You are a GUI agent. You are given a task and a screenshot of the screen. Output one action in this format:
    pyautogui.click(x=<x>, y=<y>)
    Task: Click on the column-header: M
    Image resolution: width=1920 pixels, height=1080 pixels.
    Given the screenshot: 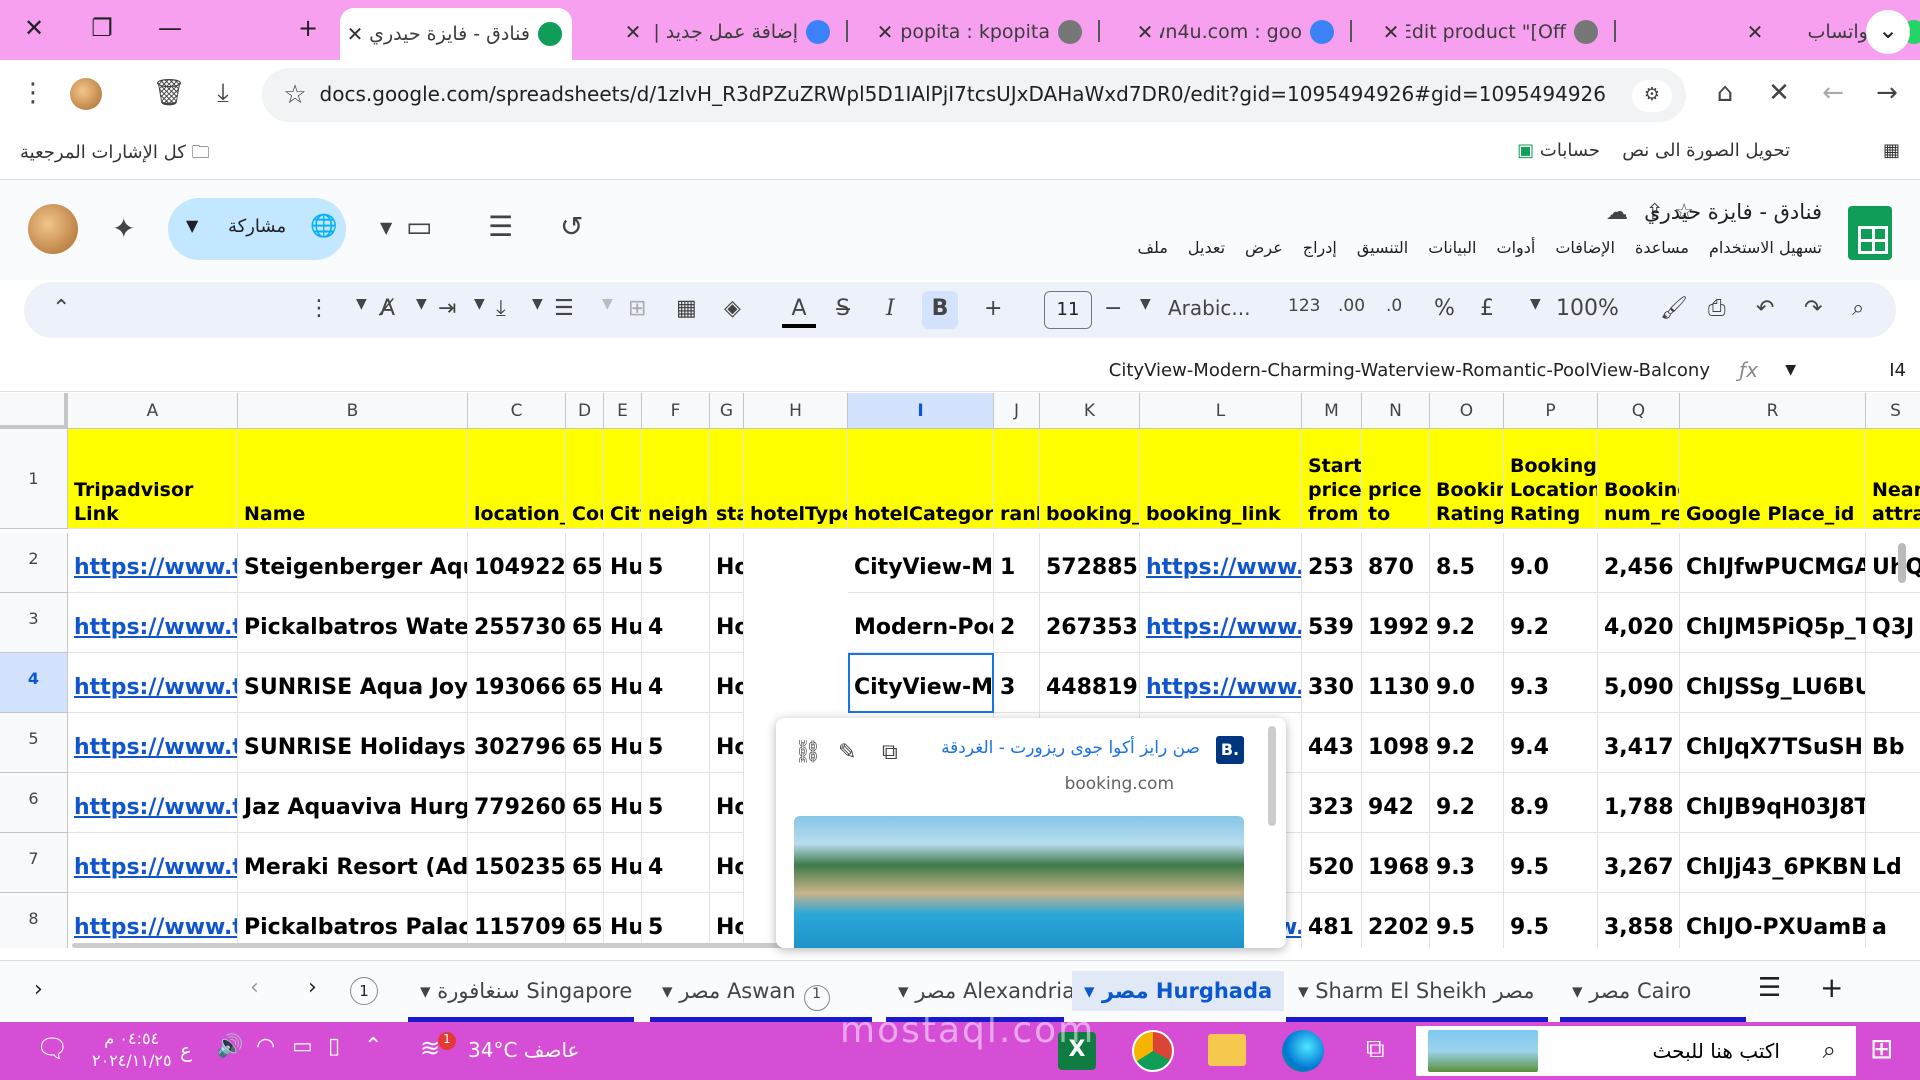 What is the action you would take?
    pyautogui.click(x=1332, y=411)
    